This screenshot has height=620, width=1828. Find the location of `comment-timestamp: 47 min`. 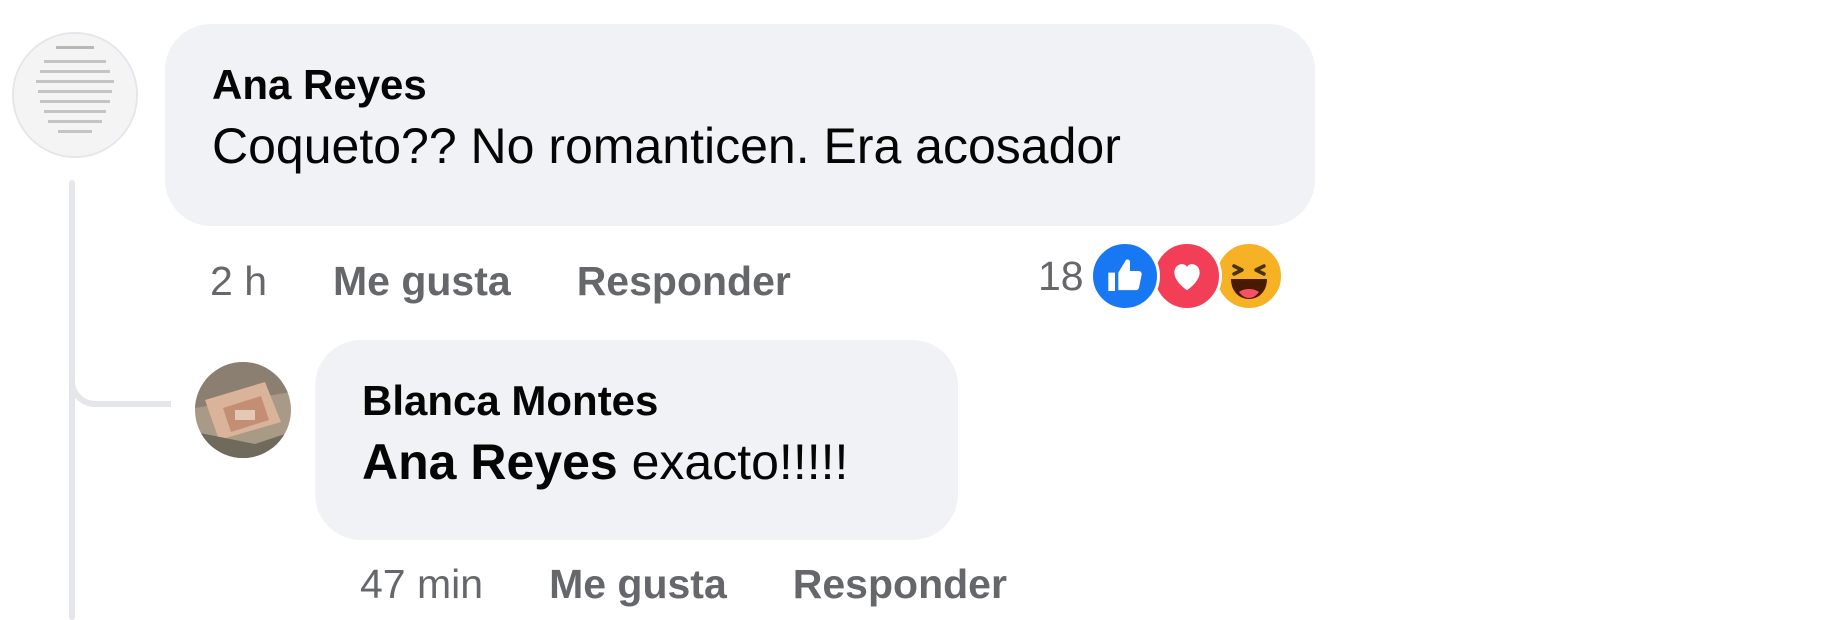

comment-timestamp: 47 min is located at coordinates (421, 584).